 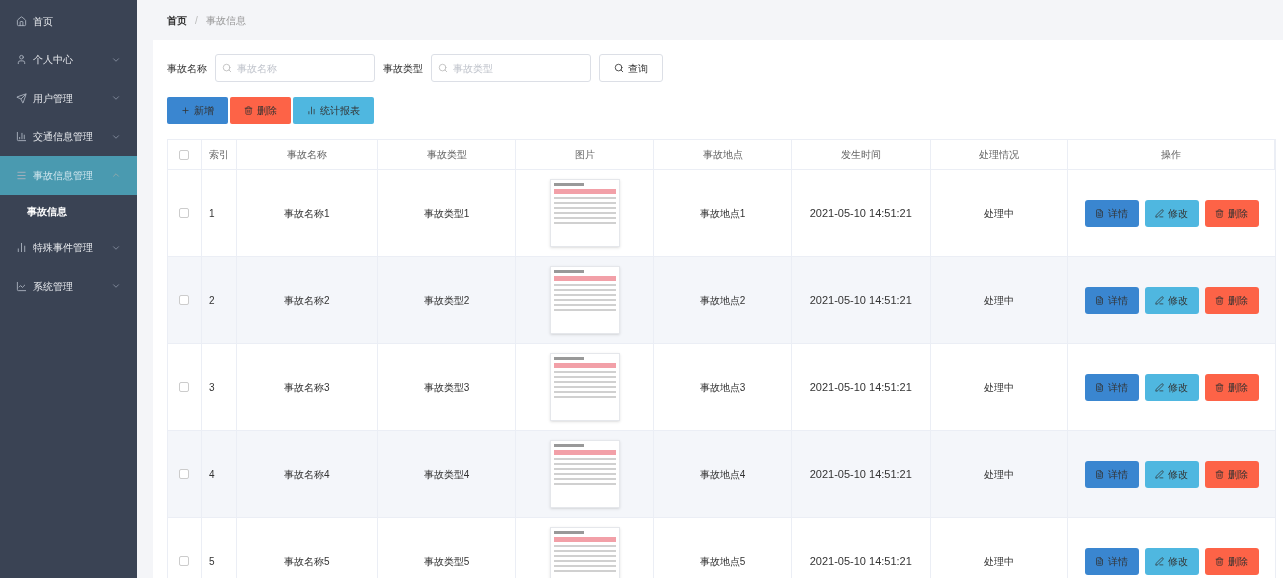 I want to click on query-button: 查询, so click(x=631, y=68).